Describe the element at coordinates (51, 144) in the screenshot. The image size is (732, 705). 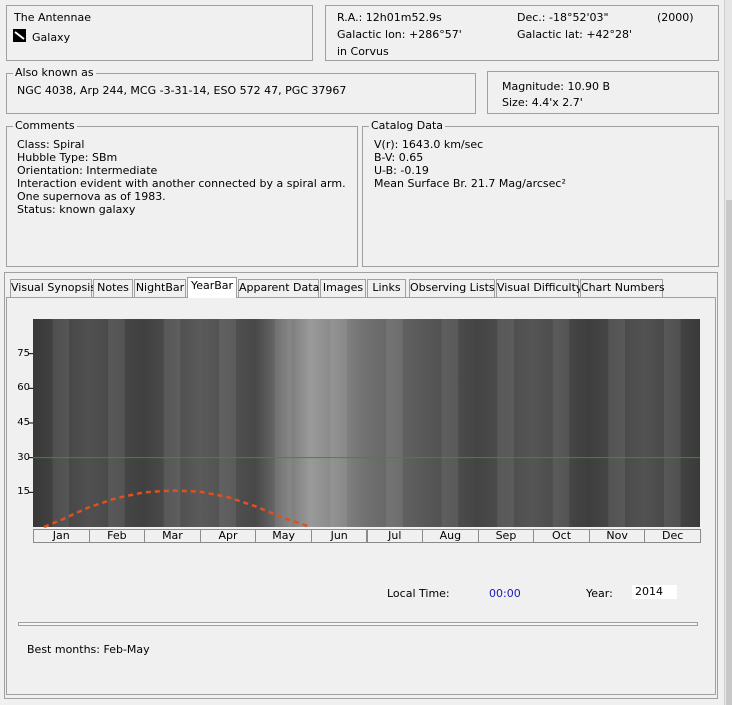
I see `comment-line: Class: Spiral` at that location.